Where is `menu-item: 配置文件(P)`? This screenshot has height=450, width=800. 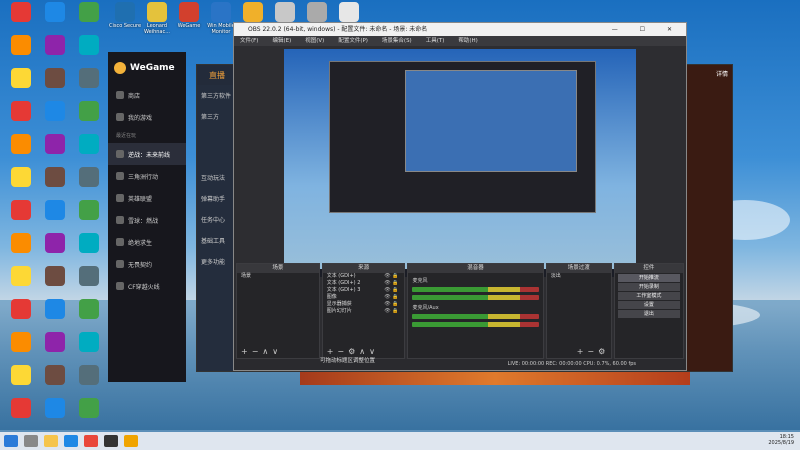
menu-item: 配置文件(P) is located at coordinates (353, 41).